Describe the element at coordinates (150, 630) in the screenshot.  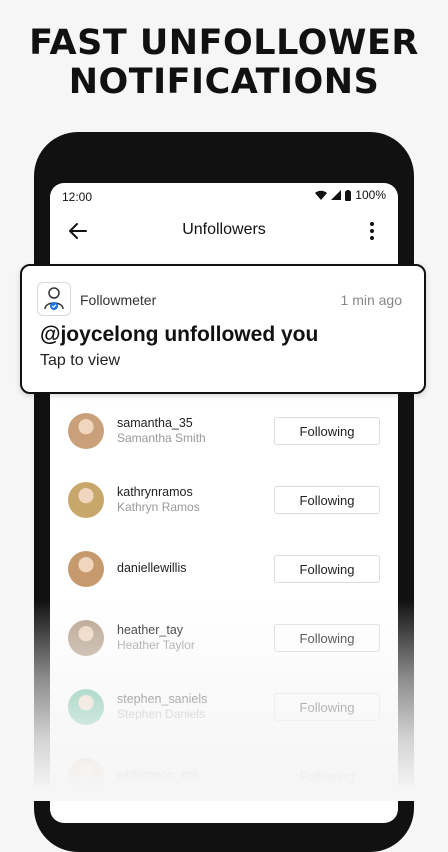
I see `username: heather_tay` at that location.